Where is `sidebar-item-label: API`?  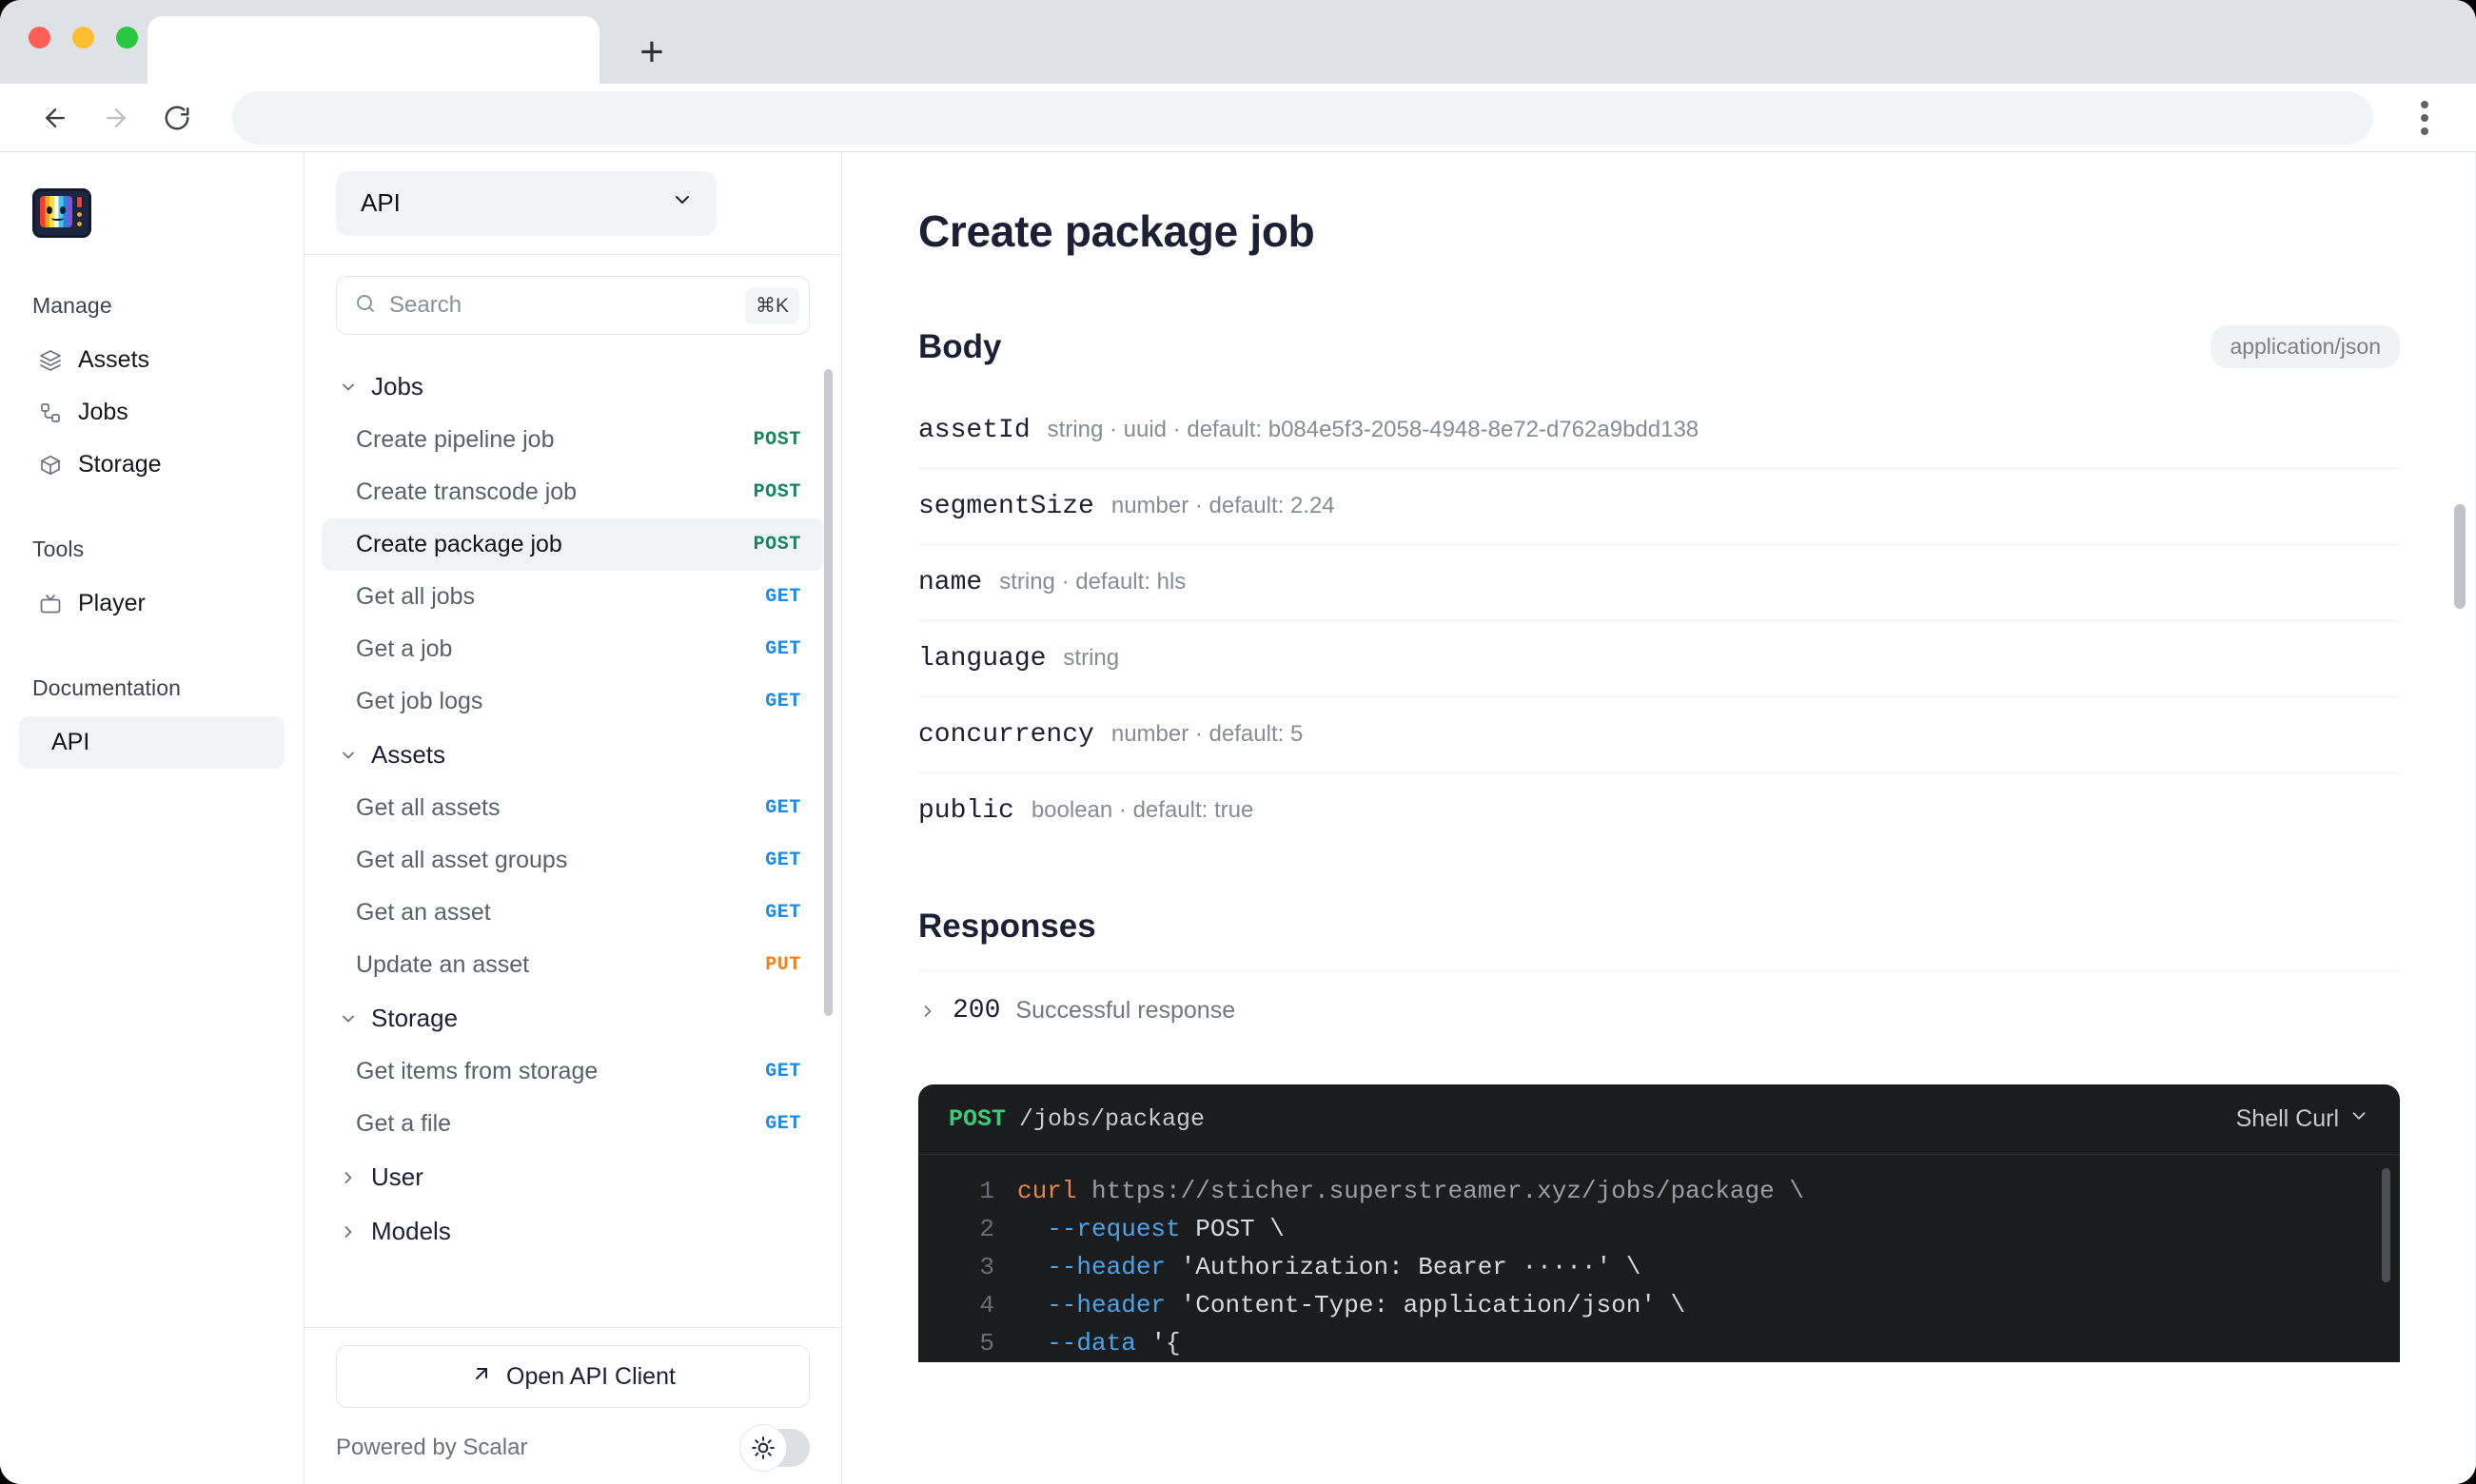 sidebar-item-label: API is located at coordinates (70, 742).